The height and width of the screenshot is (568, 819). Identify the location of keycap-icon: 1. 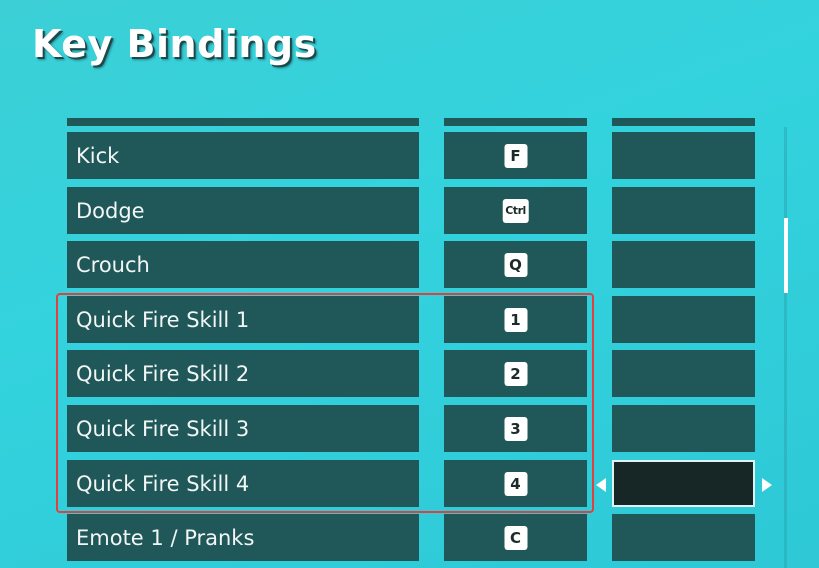
(515, 319).